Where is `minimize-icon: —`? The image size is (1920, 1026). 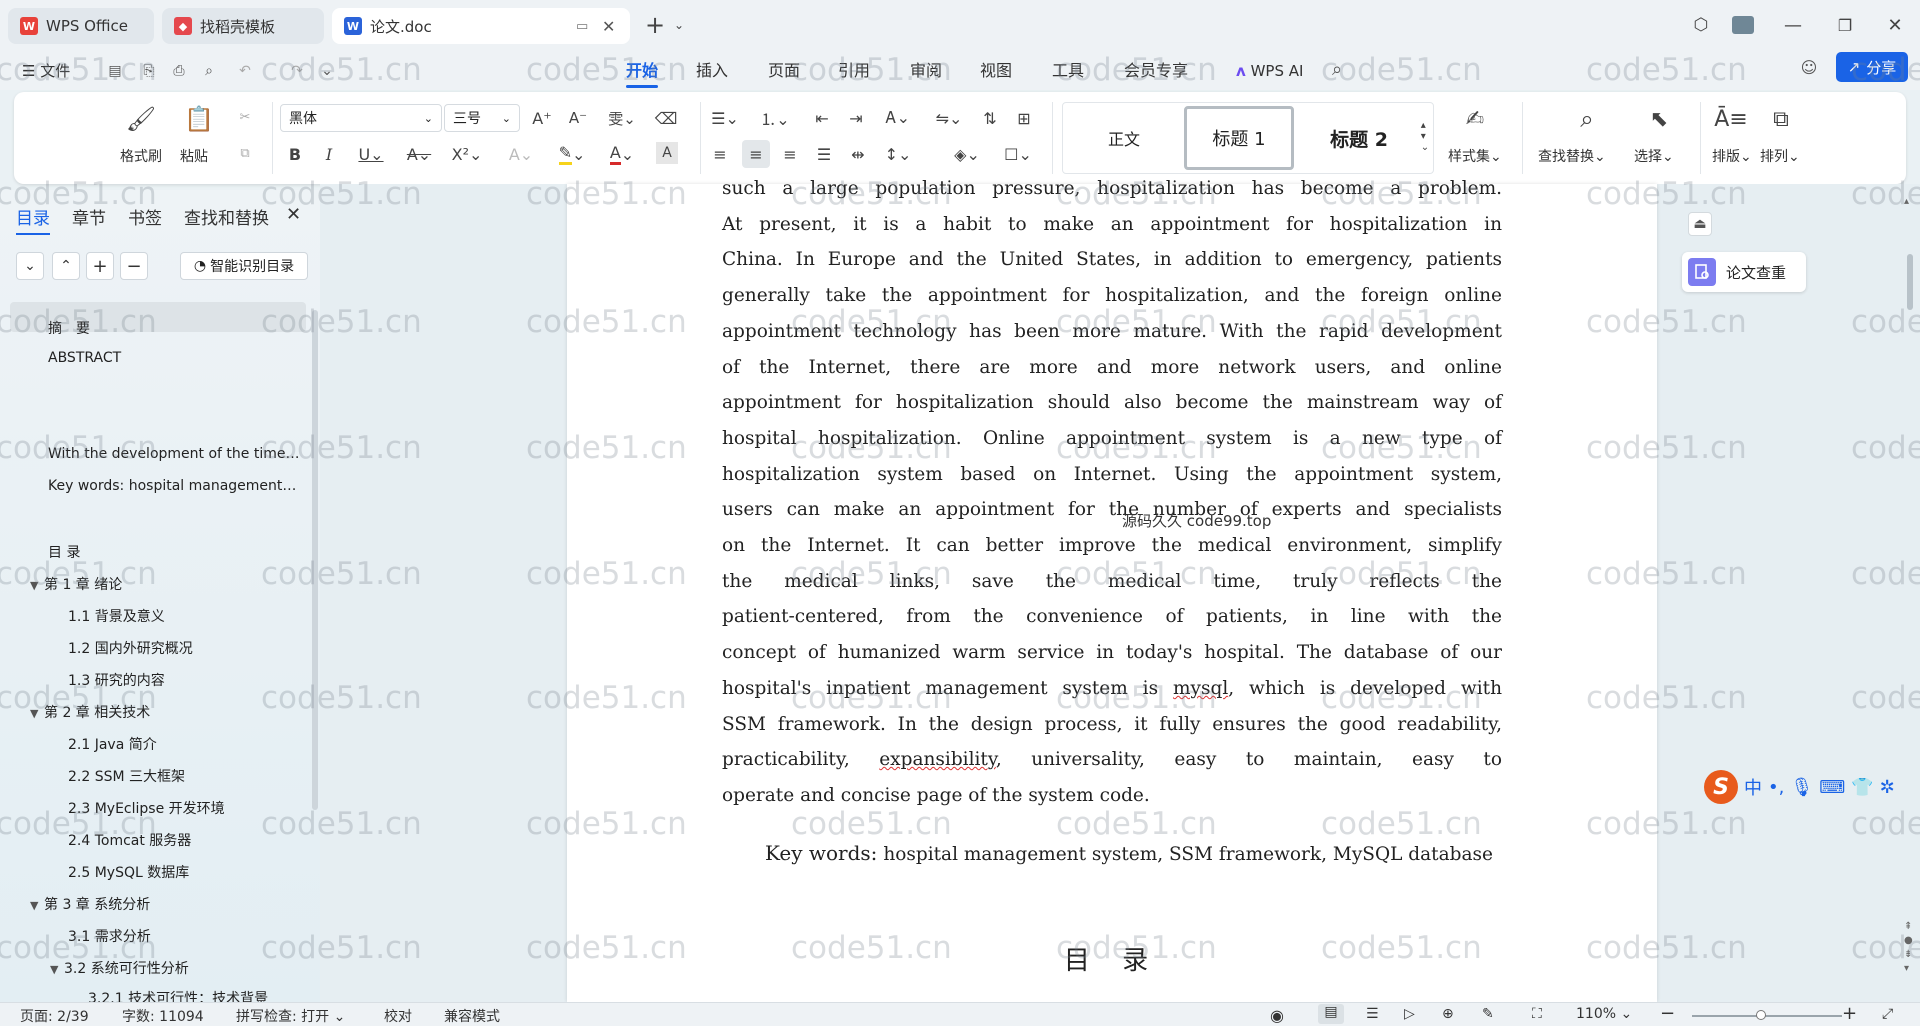 minimize-icon: — is located at coordinates (1793, 25).